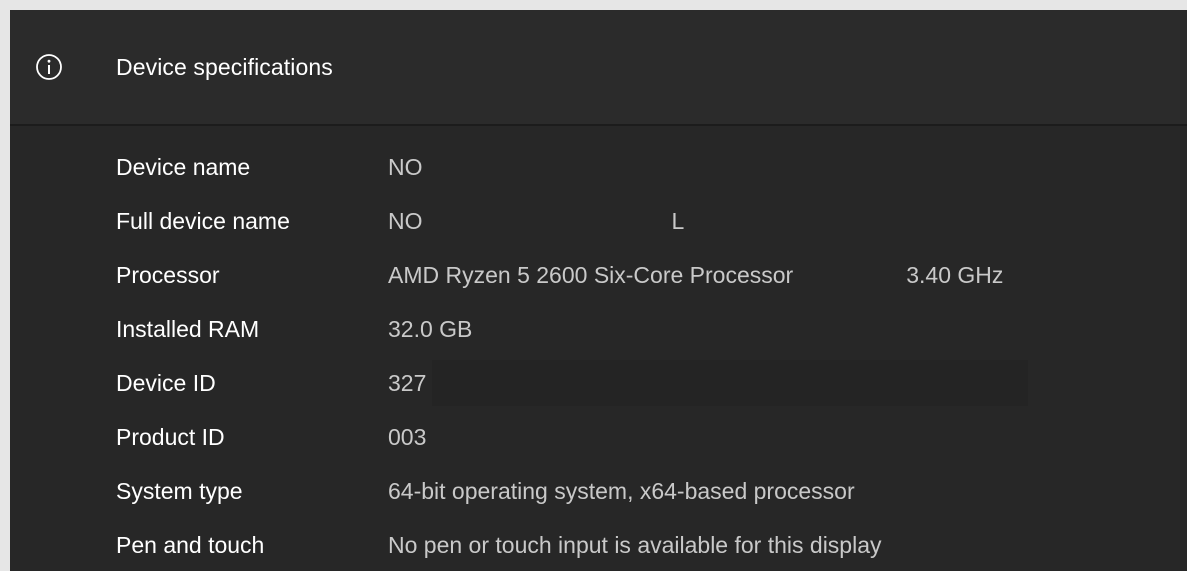  I want to click on spec-label: Device ID, so click(166, 383).